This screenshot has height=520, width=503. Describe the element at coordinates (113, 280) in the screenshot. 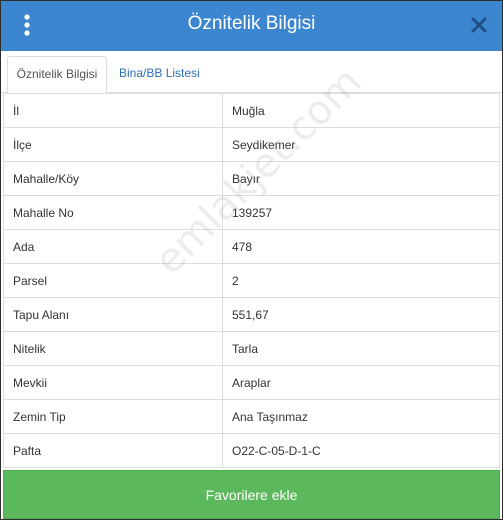

I see `row-label: Parsel` at that location.